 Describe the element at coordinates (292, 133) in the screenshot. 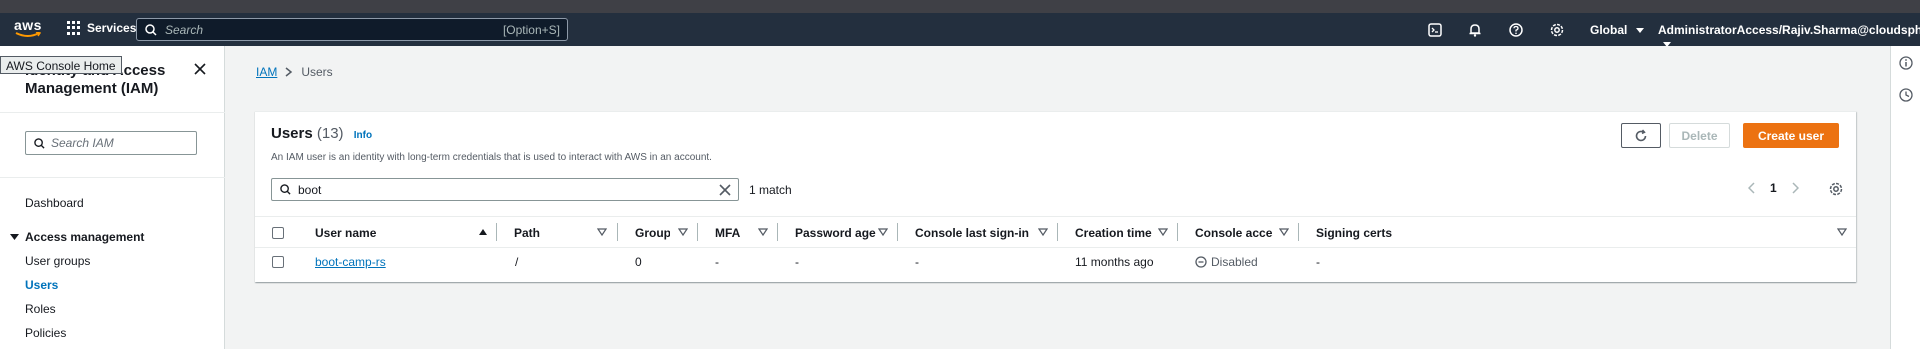

I see `page-title: Users` at that location.